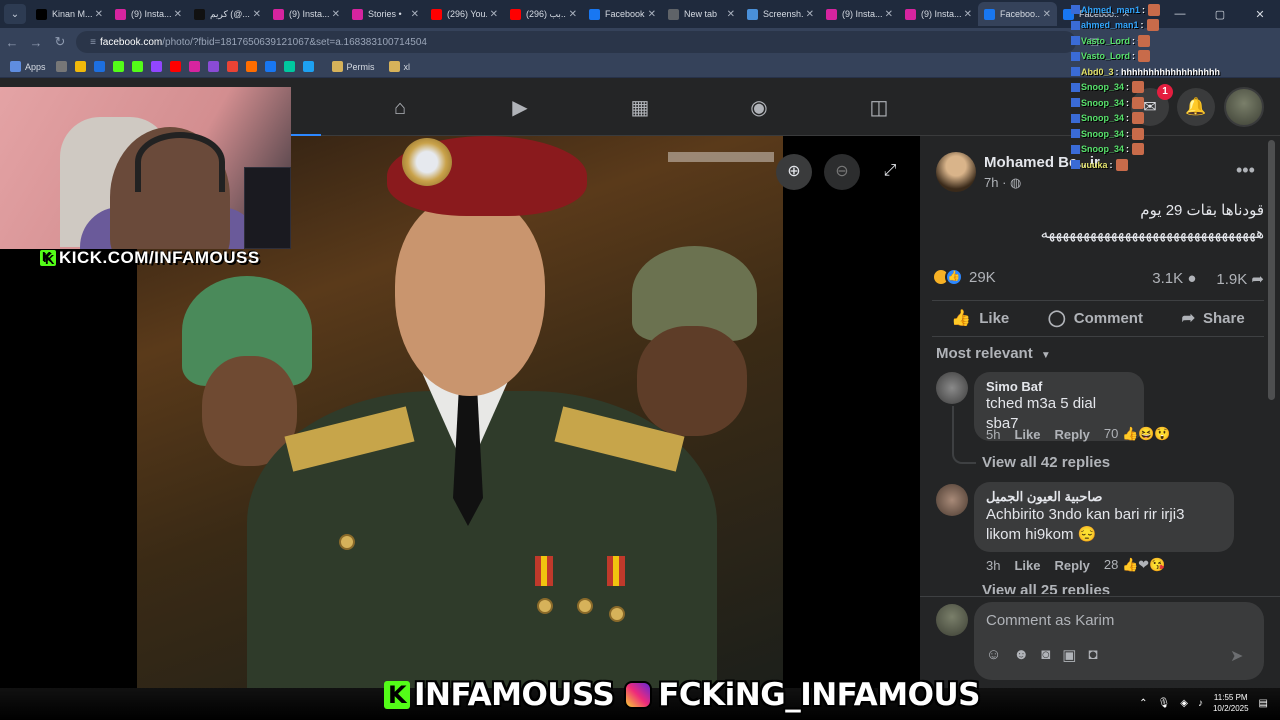  I want to click on camera-icon: ◙, so click(1045, 655).